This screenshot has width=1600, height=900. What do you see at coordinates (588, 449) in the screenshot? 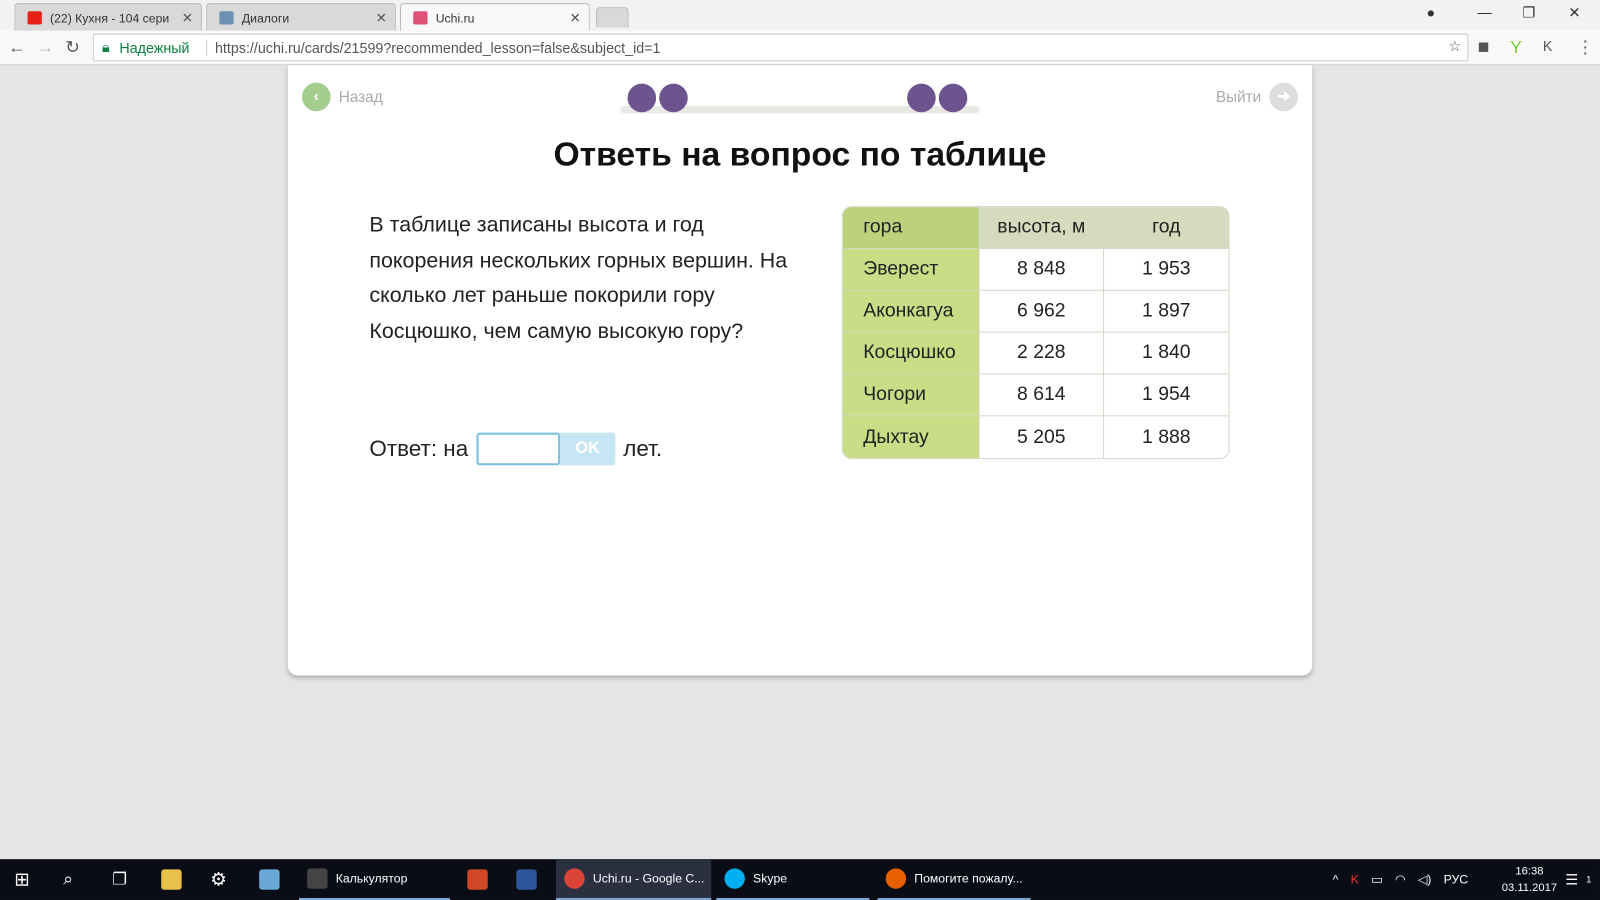
I see `ok-button: OK` at bounding box center [588, 449].